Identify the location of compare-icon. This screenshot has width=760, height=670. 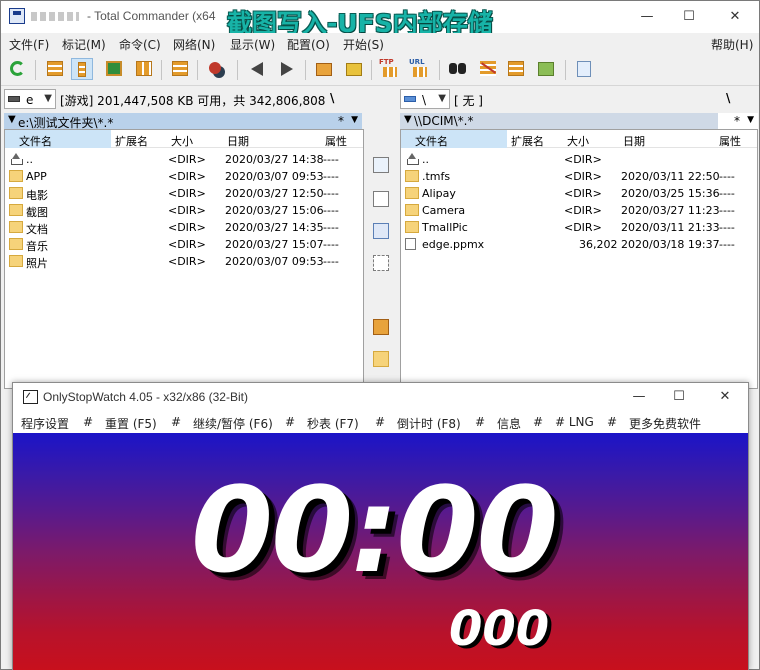
(216, 69).